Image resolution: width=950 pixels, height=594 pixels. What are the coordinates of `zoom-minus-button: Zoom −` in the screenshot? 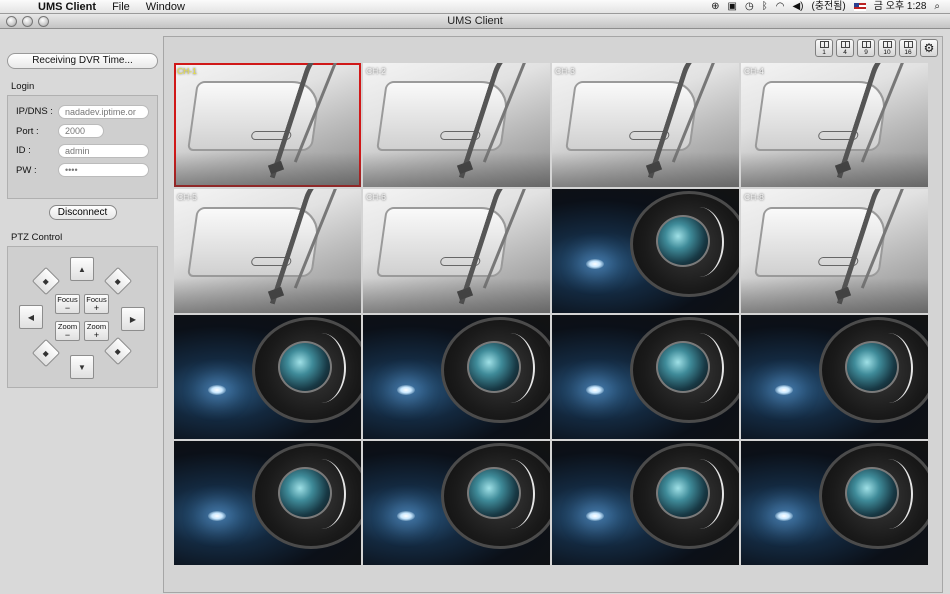 It's located at (67, 331).